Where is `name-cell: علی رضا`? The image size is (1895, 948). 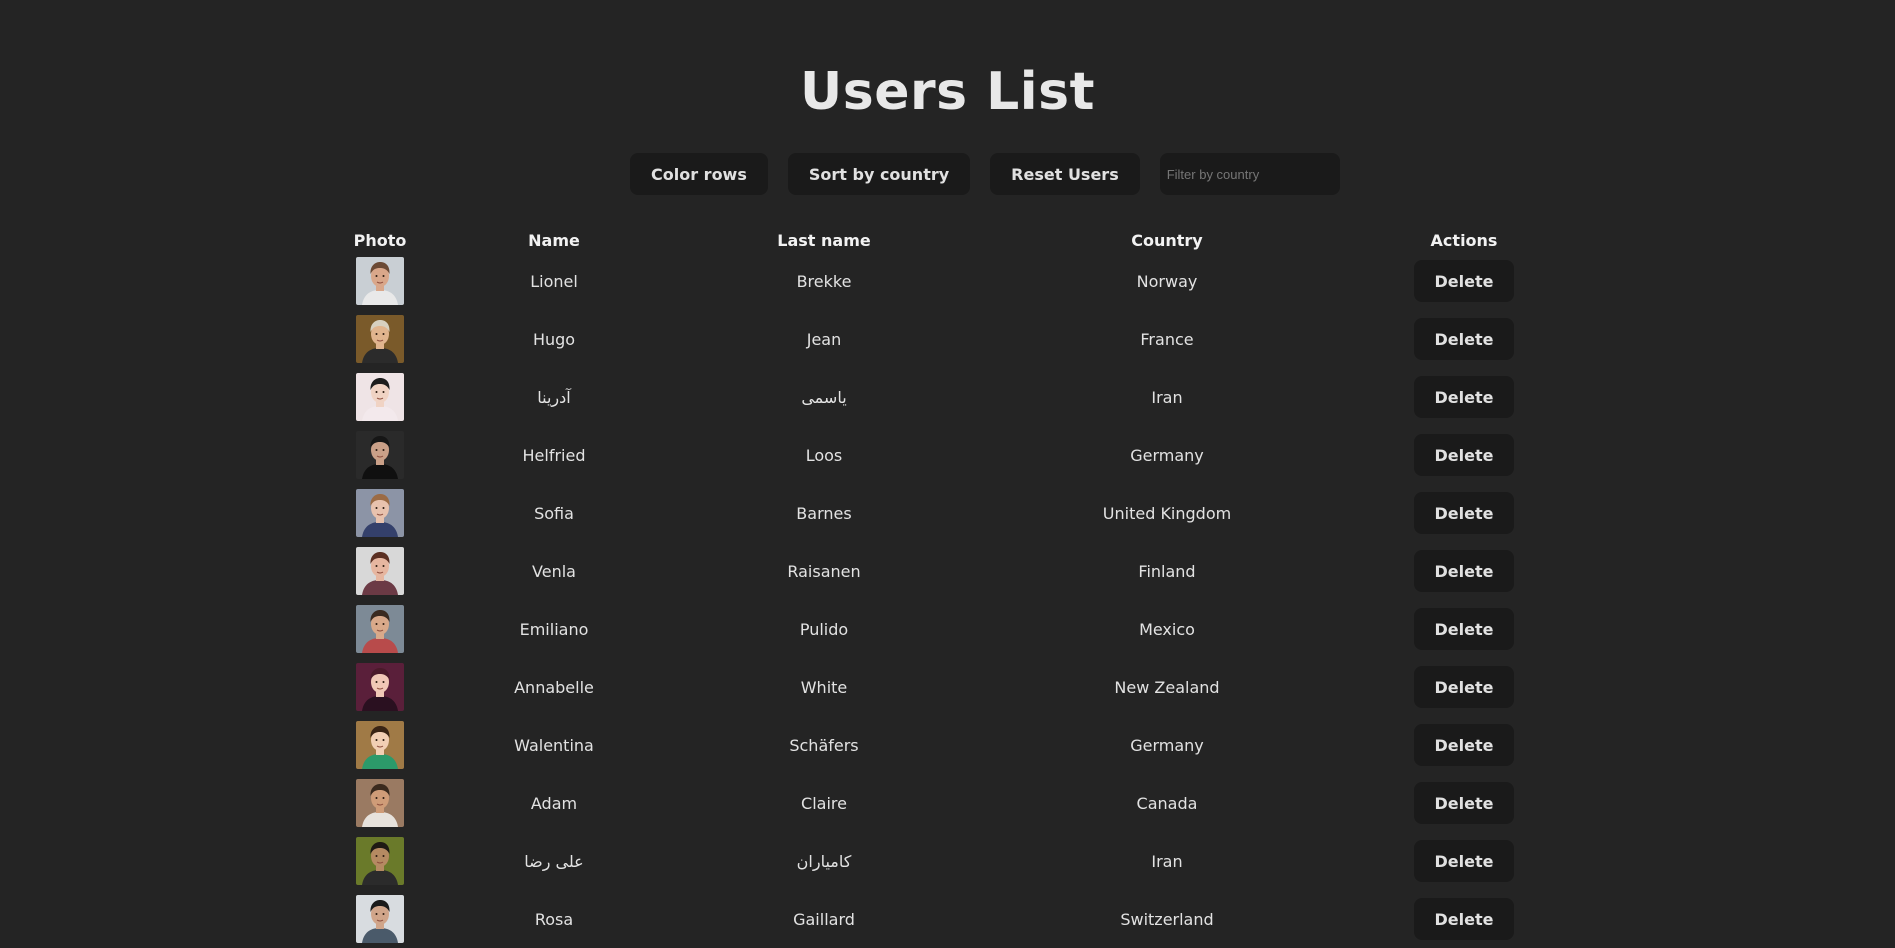
name-cell: علی رضا is located at coordinates (554, 861).